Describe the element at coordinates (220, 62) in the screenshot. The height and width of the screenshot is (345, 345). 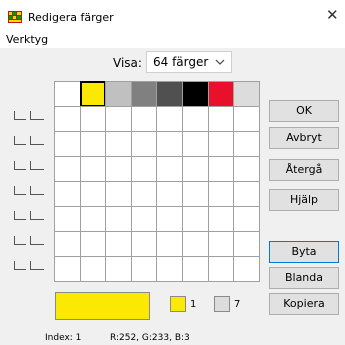
I see `chevron-down-icon` at that location.